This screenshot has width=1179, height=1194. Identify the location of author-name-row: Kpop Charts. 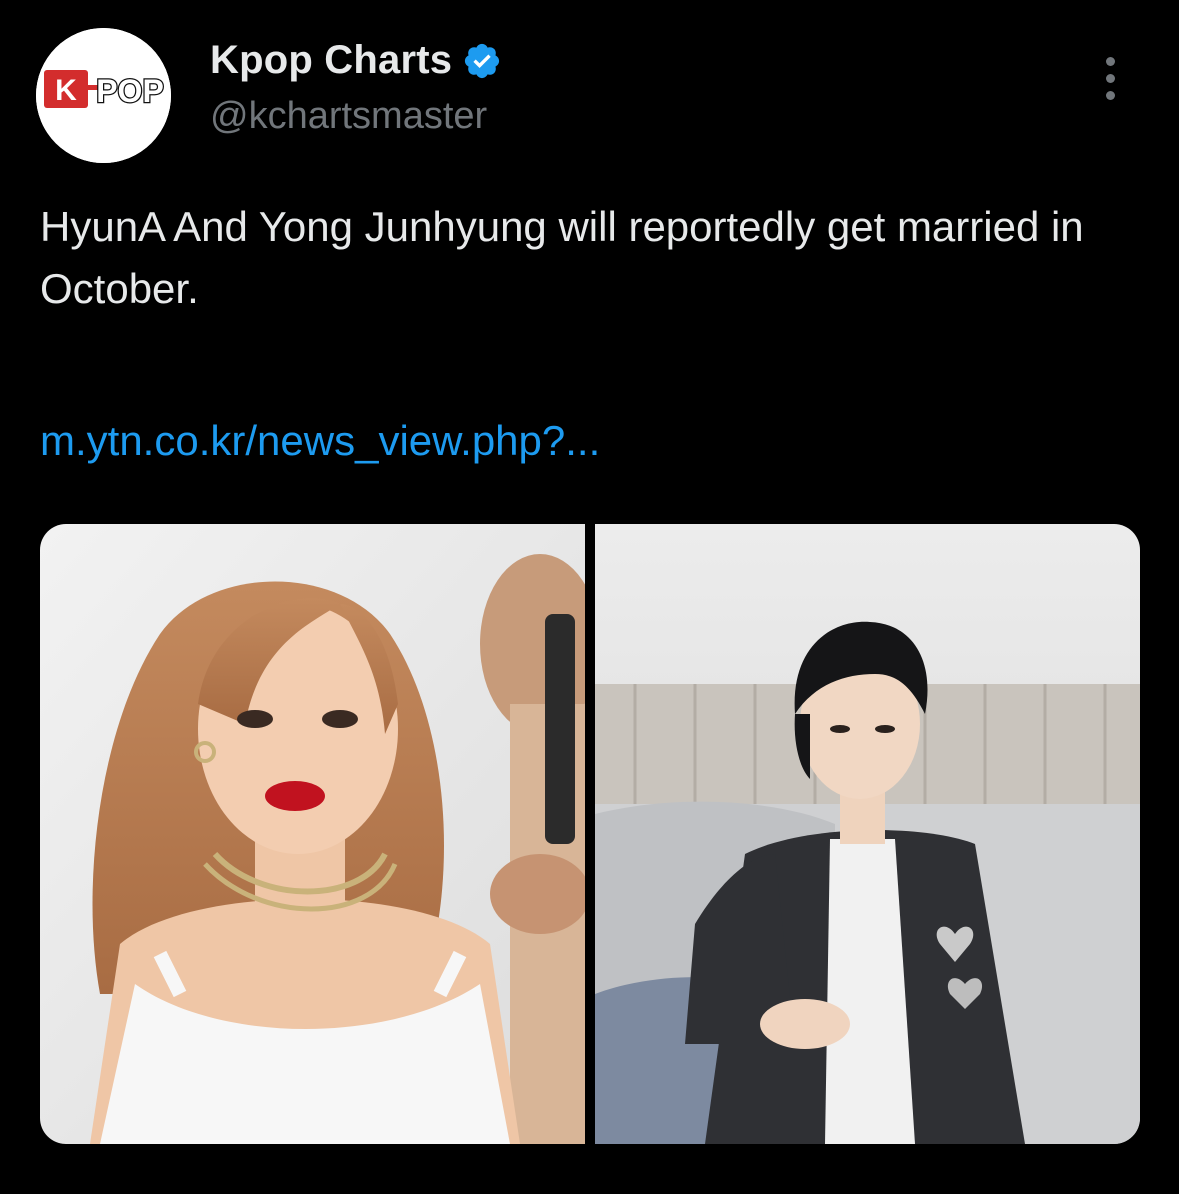
(356, 60).